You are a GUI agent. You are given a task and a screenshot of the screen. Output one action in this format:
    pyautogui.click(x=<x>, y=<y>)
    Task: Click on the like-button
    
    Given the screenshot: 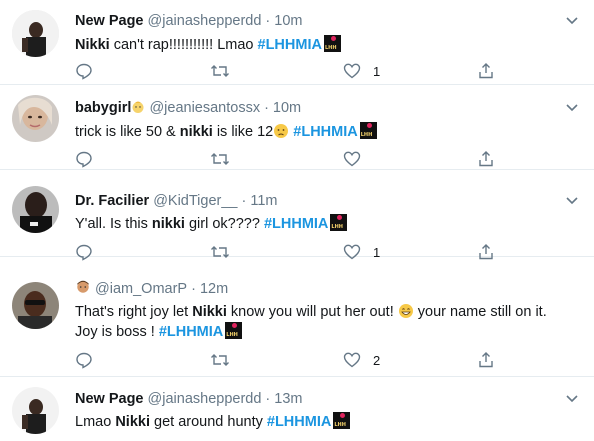 What is the action you would take?
    pyautogui.click(x=352, y=159)
    